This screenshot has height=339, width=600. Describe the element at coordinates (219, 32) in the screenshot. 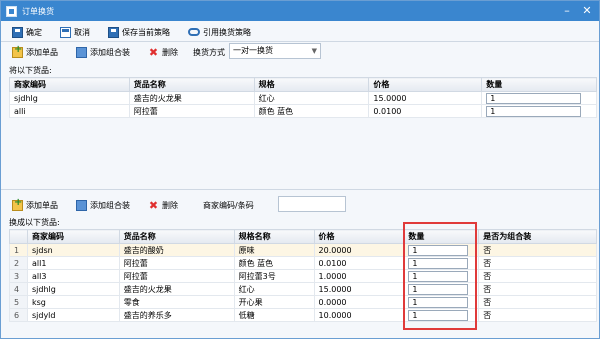

I see `use-strategy-button: 引用换货策略` at that location.